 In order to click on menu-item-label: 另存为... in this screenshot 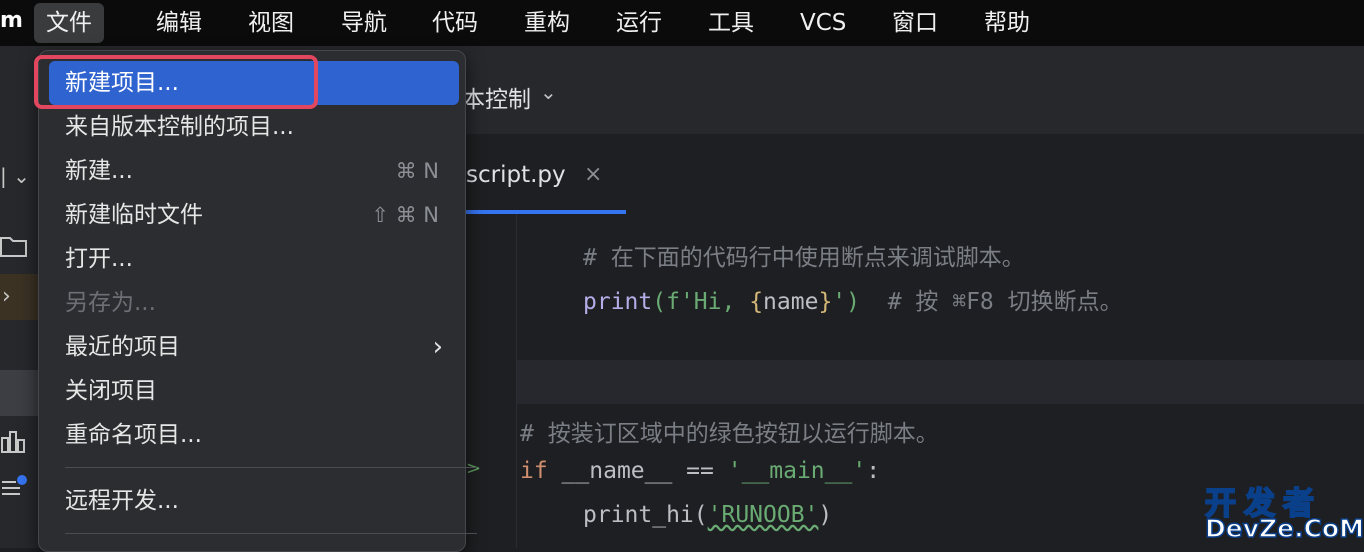, I will do `click(110, 303)`.